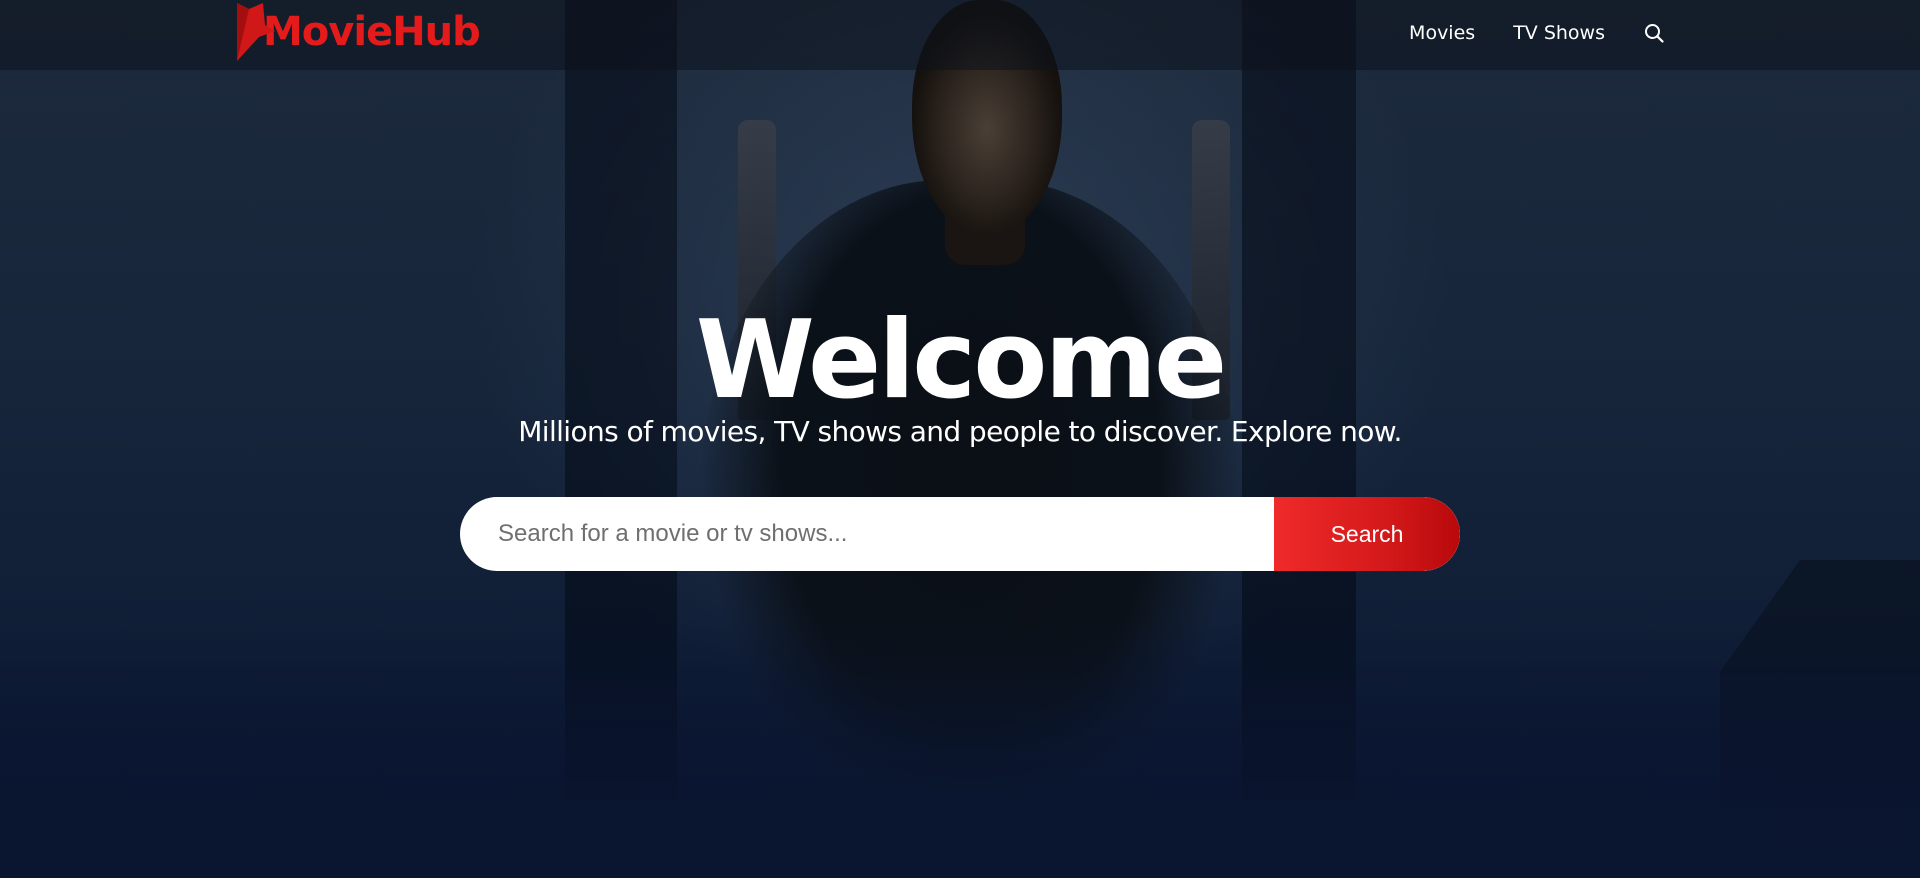 This screenshot has height=878, width=1920. Describe the element at coordinates (1559, 33) in the screenshot. I see `nav-link-tv-shows: TV Shows` at that location.